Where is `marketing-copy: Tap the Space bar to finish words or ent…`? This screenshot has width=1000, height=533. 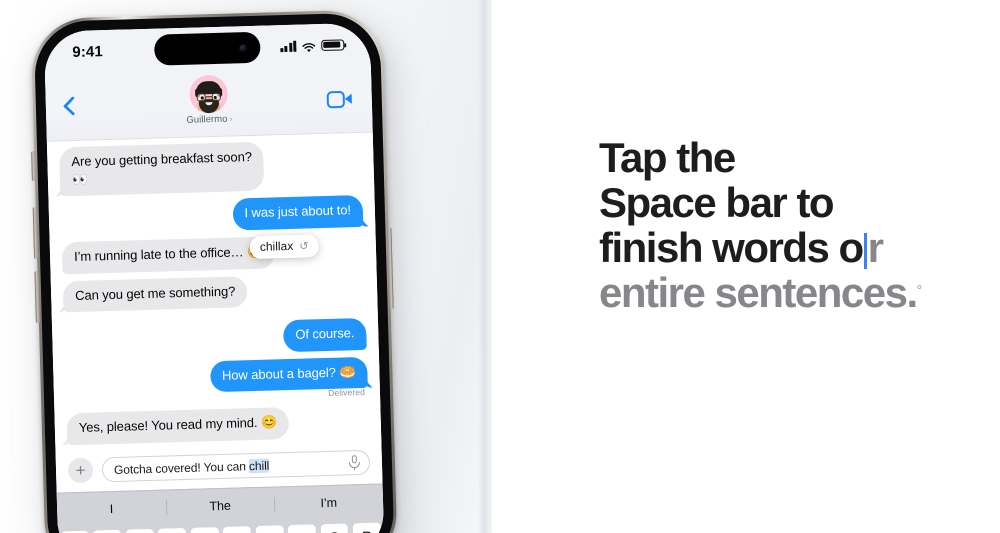
marketing-copy: Tap the Space bar to finish words or ent… is located at coordinates (789, 225).